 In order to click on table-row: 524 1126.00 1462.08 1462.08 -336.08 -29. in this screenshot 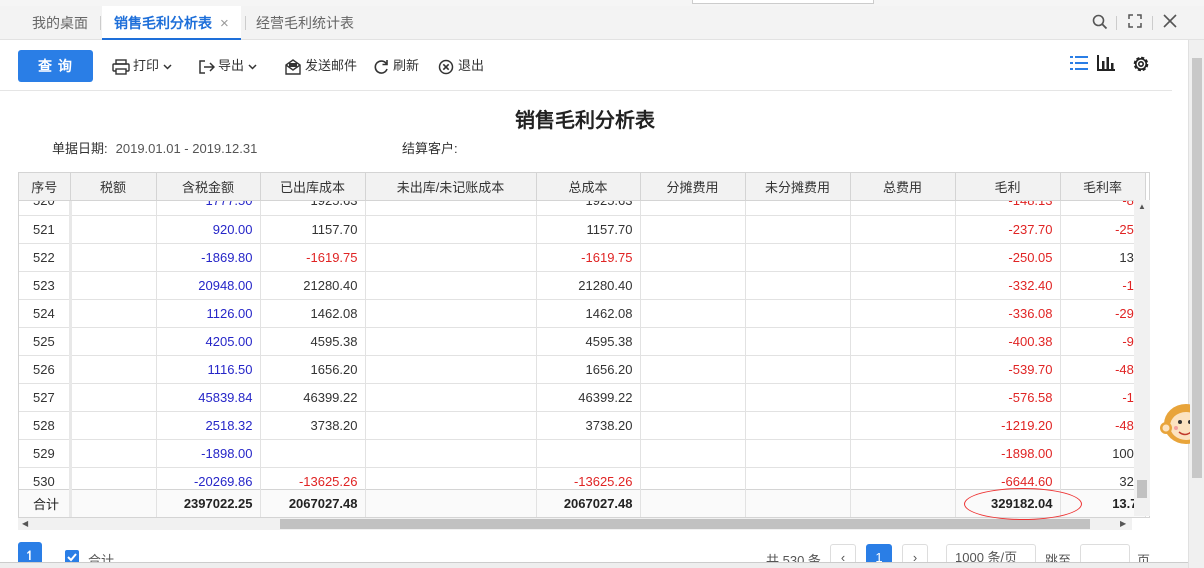, I will do `click(582, 313)`.